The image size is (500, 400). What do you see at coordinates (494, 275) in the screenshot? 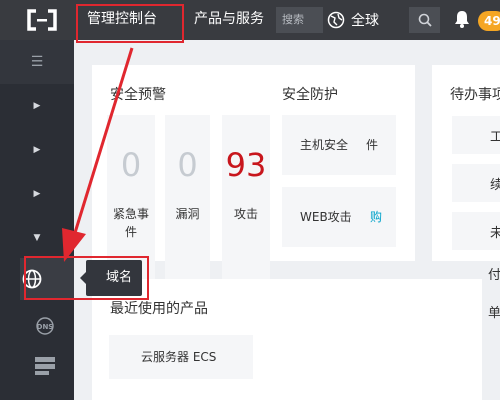
I see `todo-extra-label: 付` at bounding box center [494, 275].